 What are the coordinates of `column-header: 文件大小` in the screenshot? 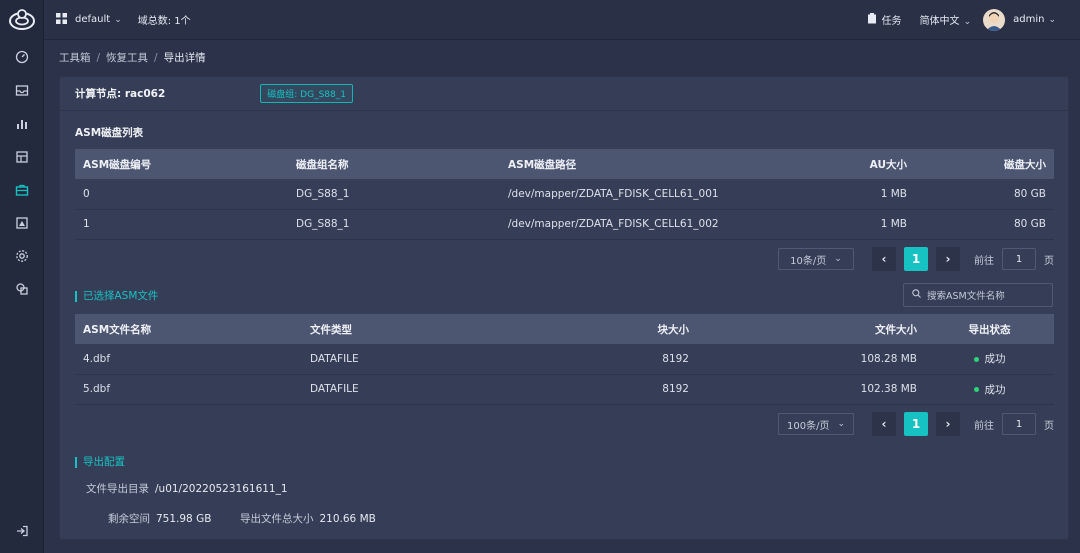 It's located at (811, 329).